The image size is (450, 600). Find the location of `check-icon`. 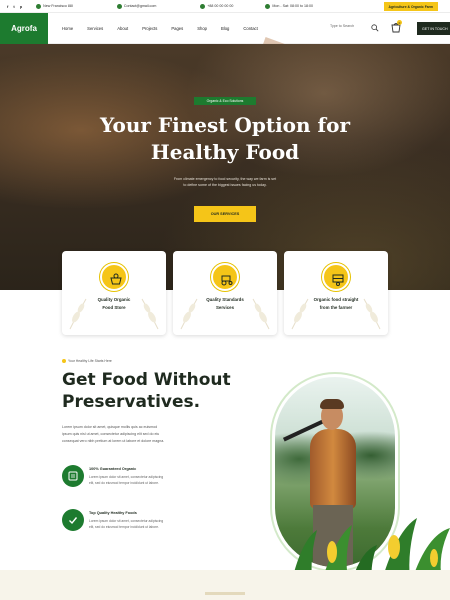

check-icon is located at coordinates (73, 521).